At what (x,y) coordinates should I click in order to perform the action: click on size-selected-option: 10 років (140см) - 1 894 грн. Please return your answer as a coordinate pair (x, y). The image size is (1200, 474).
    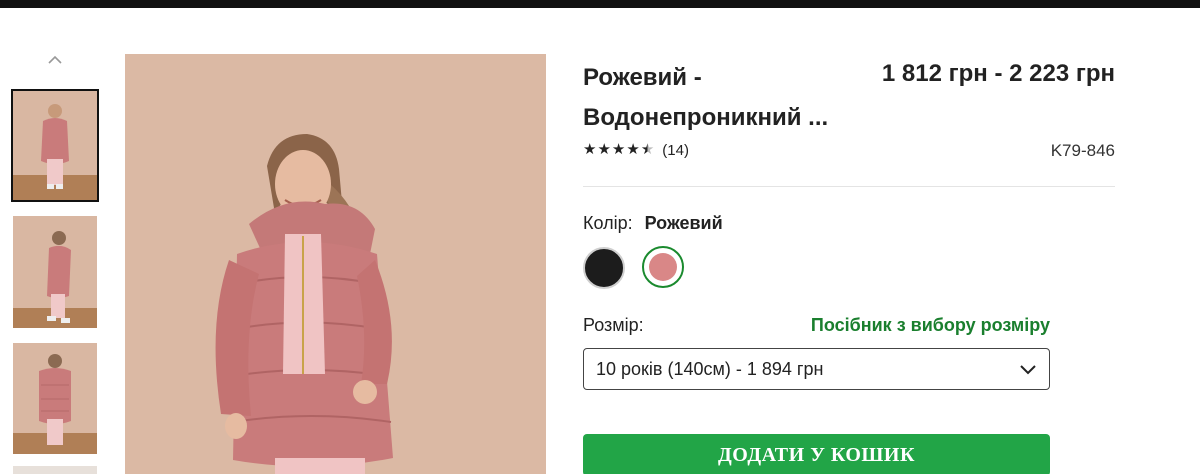
    Looking at the image, I should click on (710, 368).